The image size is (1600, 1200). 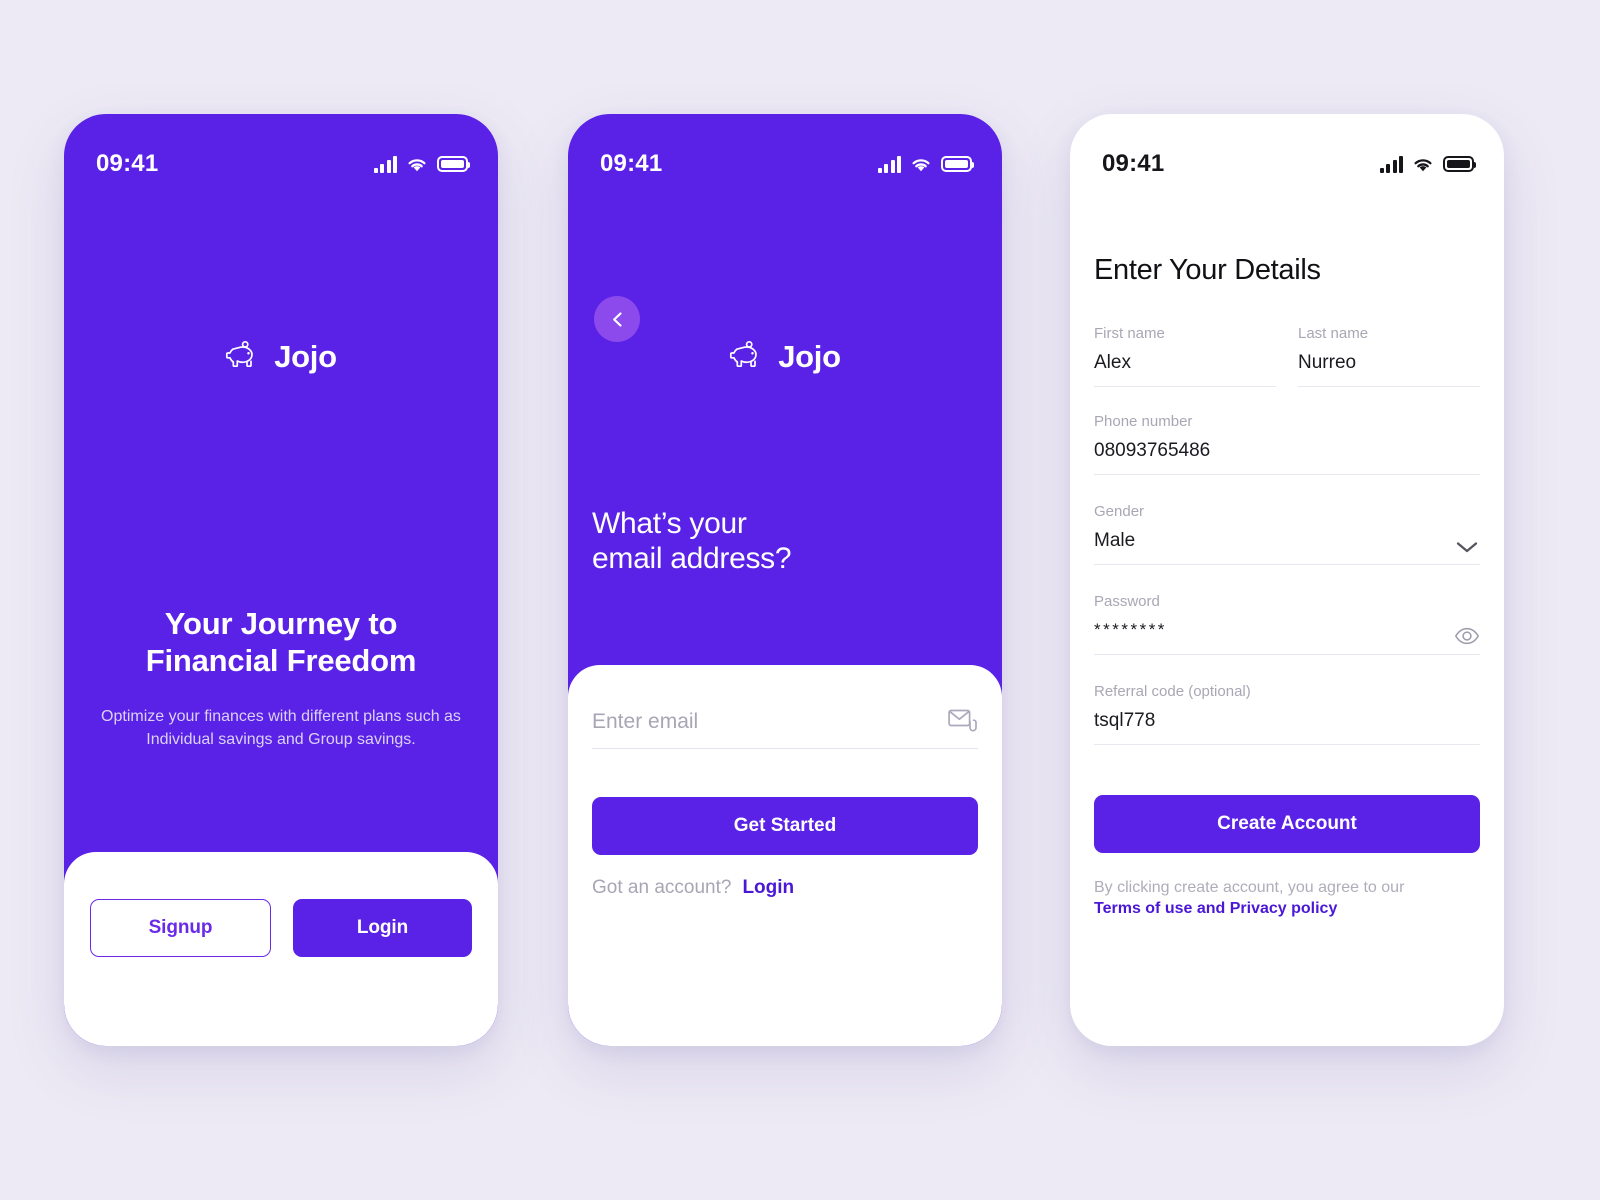 I want to click on chevron-left-icon, so click(x=617, y=319).